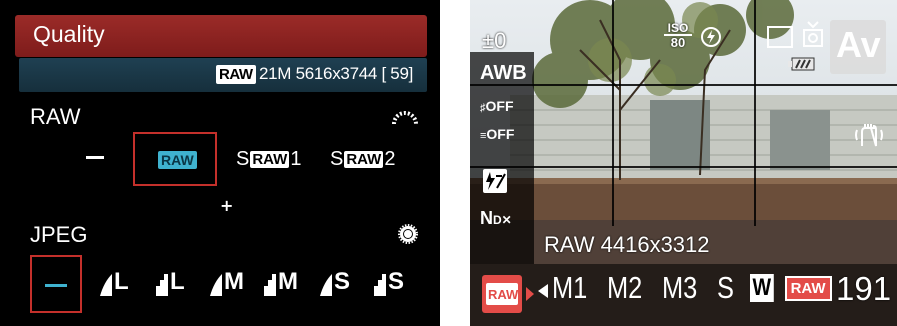  What do you see at coordinates (337, 159) in the screenshot?
I see `sraw2-prefix: S` at bounding box center [337, 159].